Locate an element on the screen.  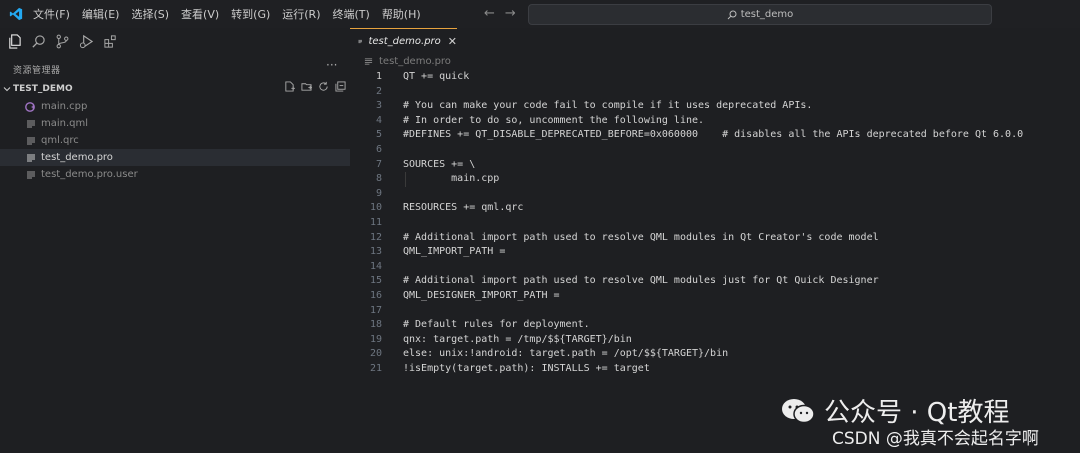
line-number: 4 is located at coordinates (378, 120).